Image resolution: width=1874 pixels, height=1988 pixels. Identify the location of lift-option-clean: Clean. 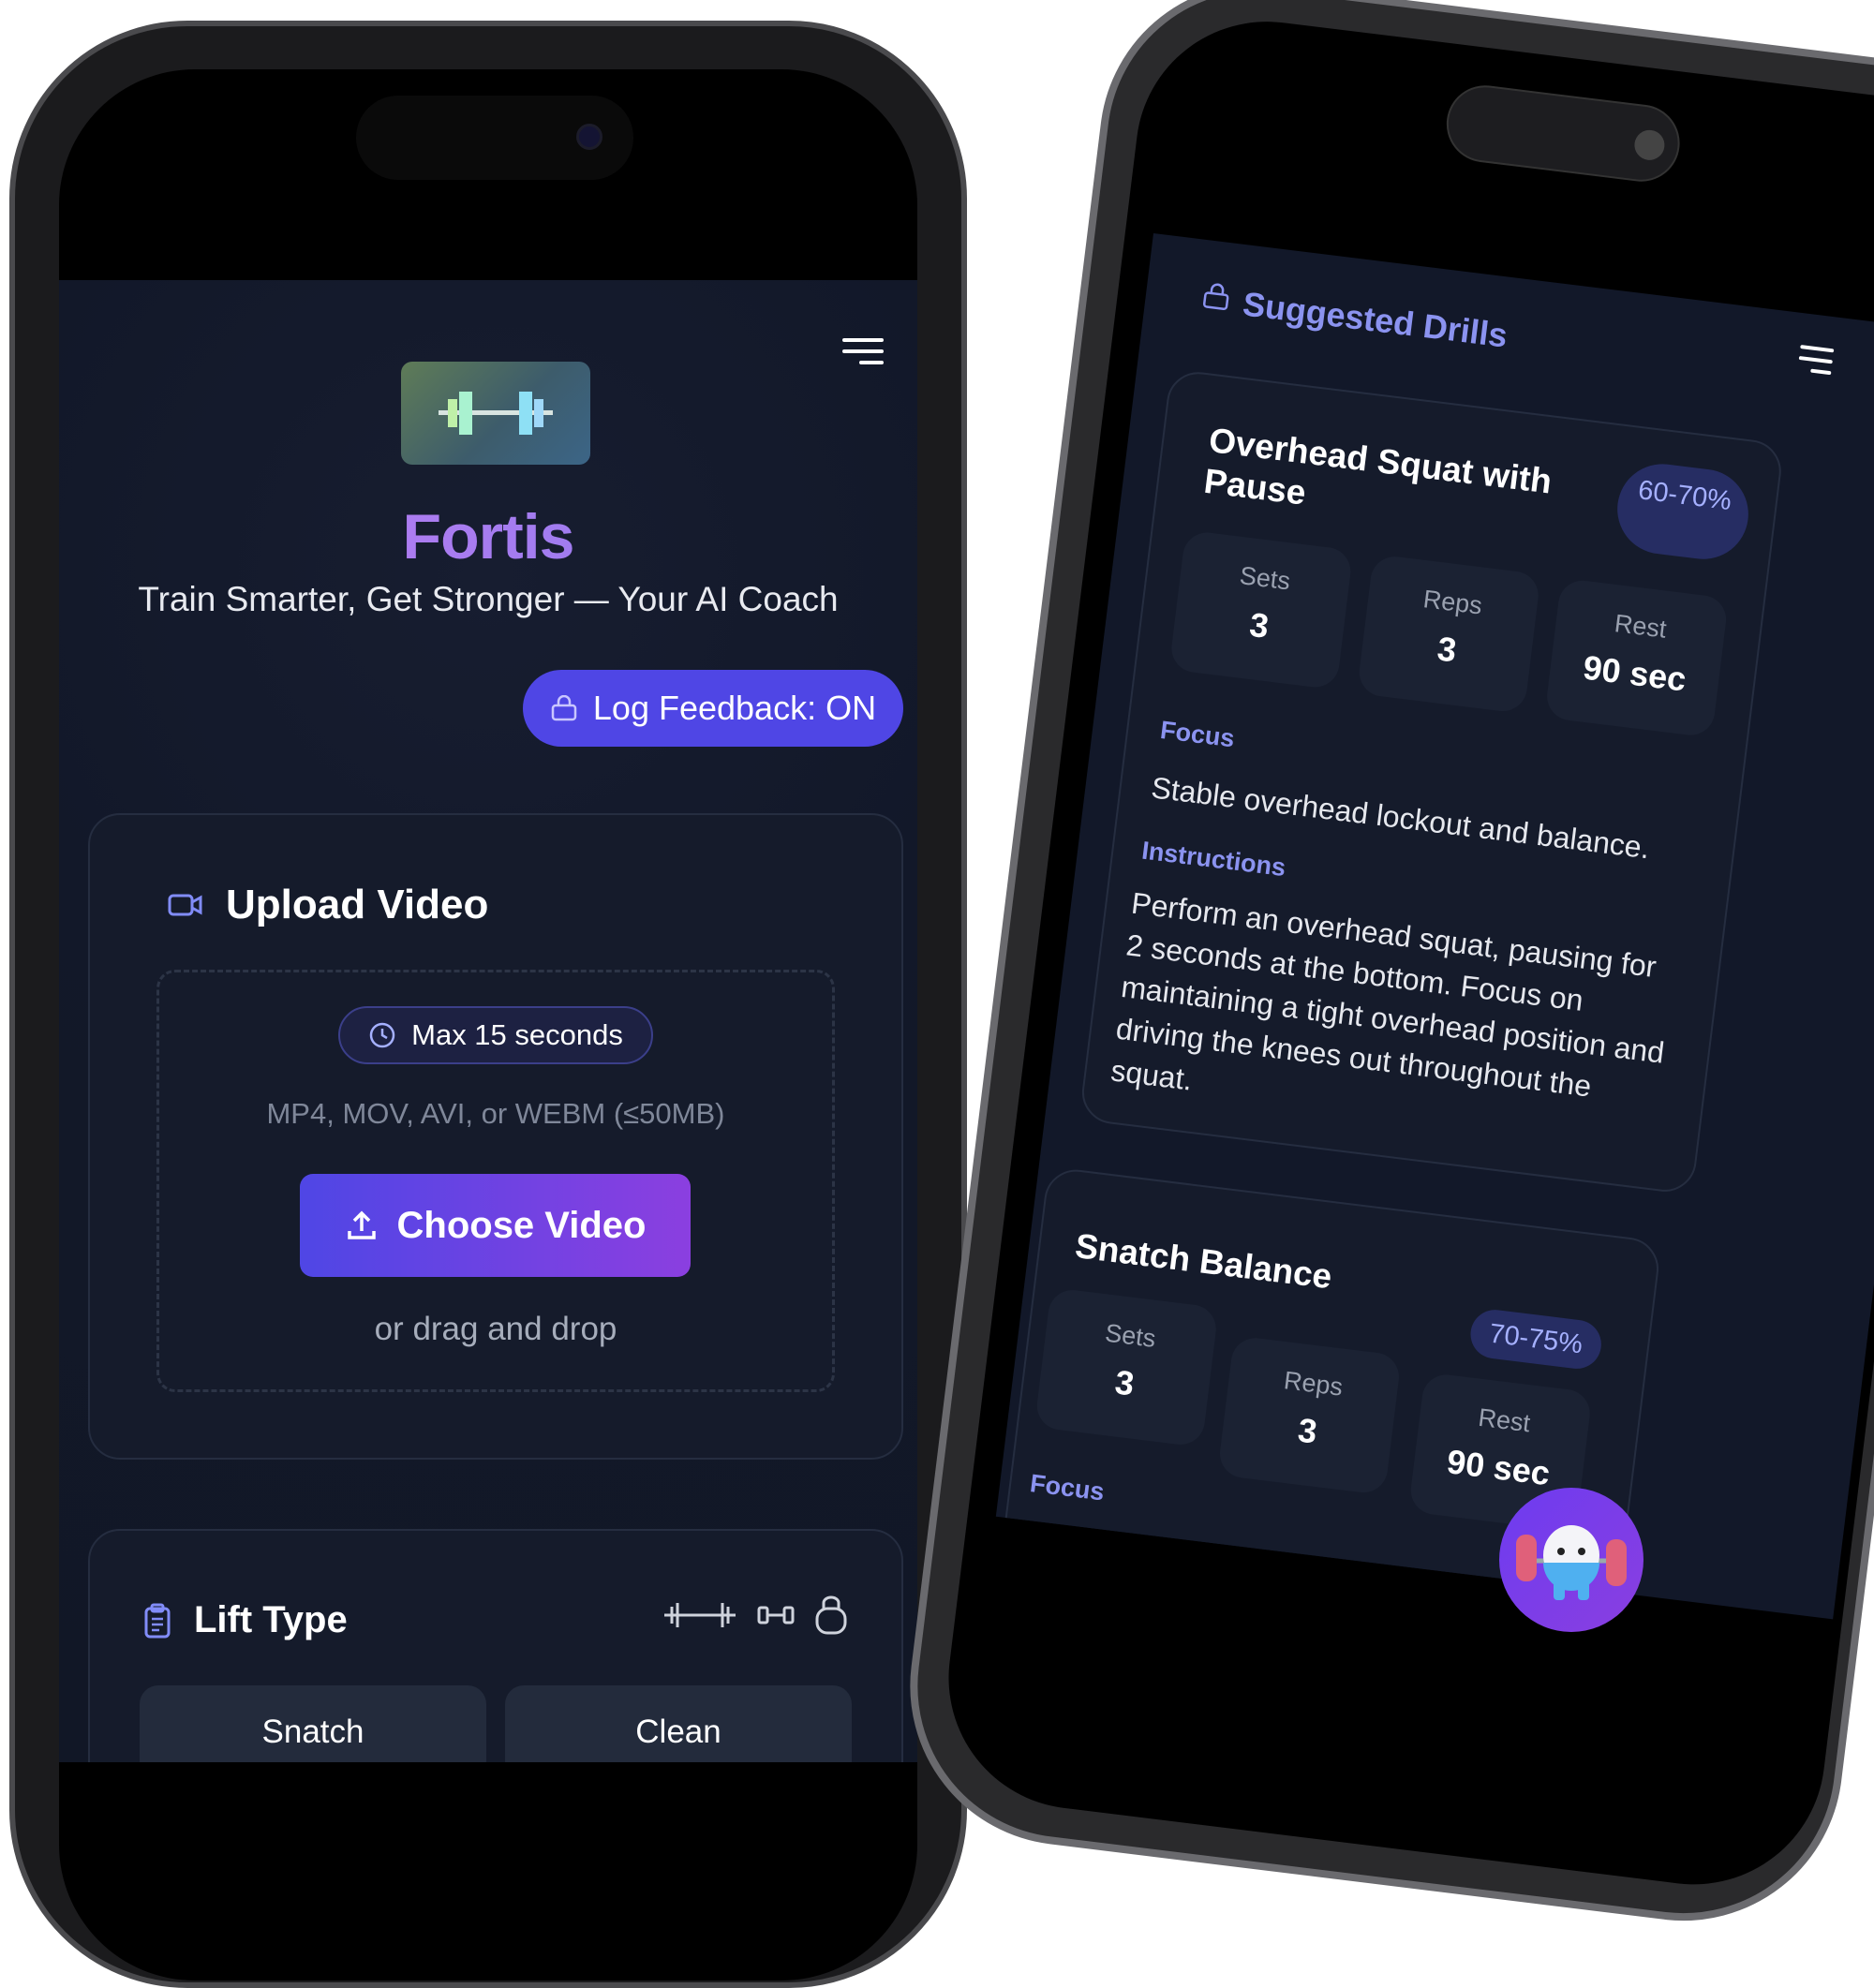
(678, 1723).